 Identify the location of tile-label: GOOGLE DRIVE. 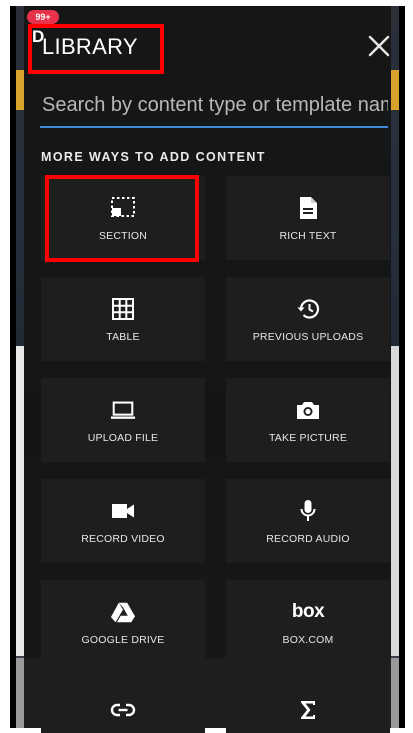
(123, 639).